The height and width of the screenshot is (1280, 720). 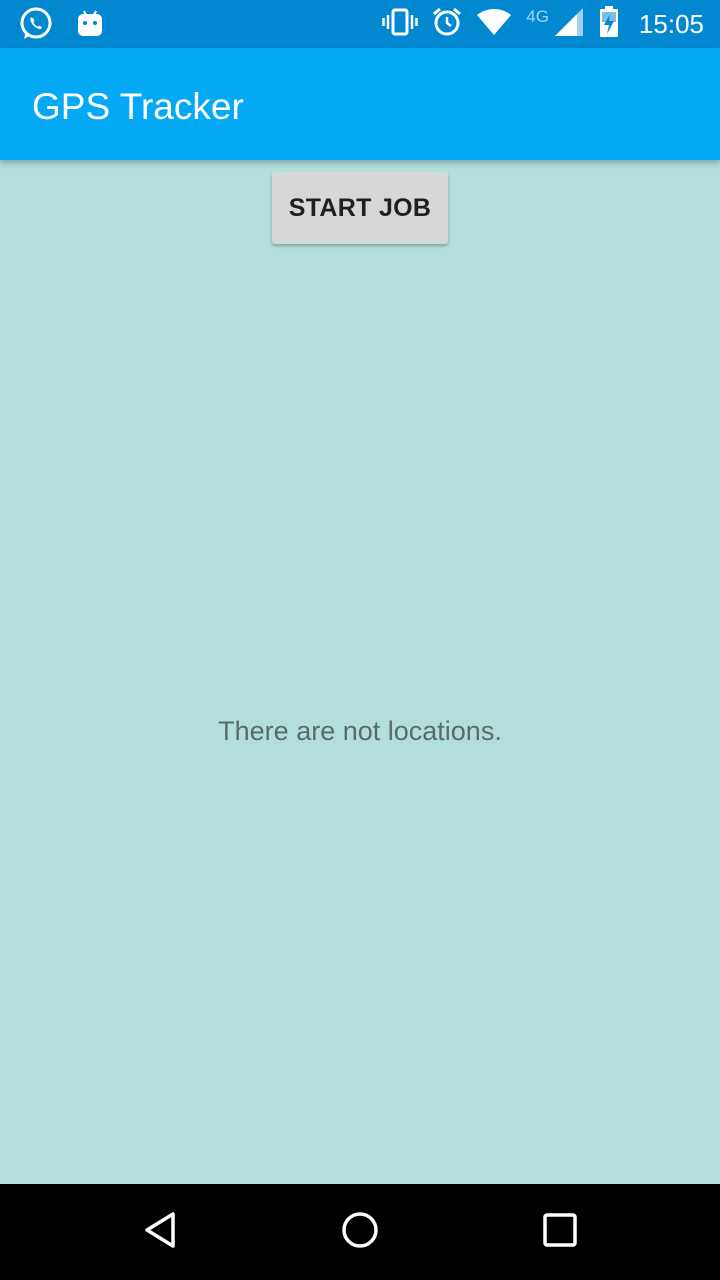 What do you see at coordinates (138, 106) in the screenshot?
I see `app-title: GPS Tracker` at bounding box center [138, 106].